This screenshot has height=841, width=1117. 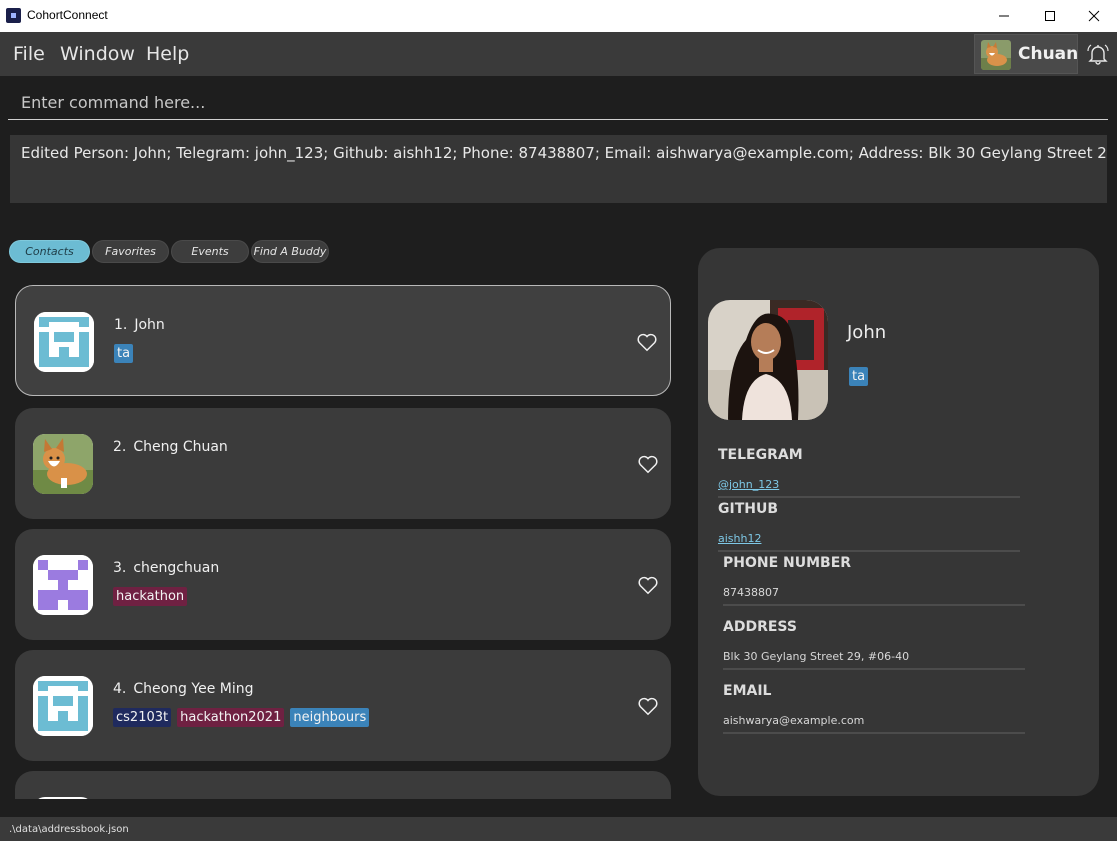 What do you see at coordinates (739, 538) in the screenshot?
I see `github-link: aishh12` at bounding box center [739, 538].